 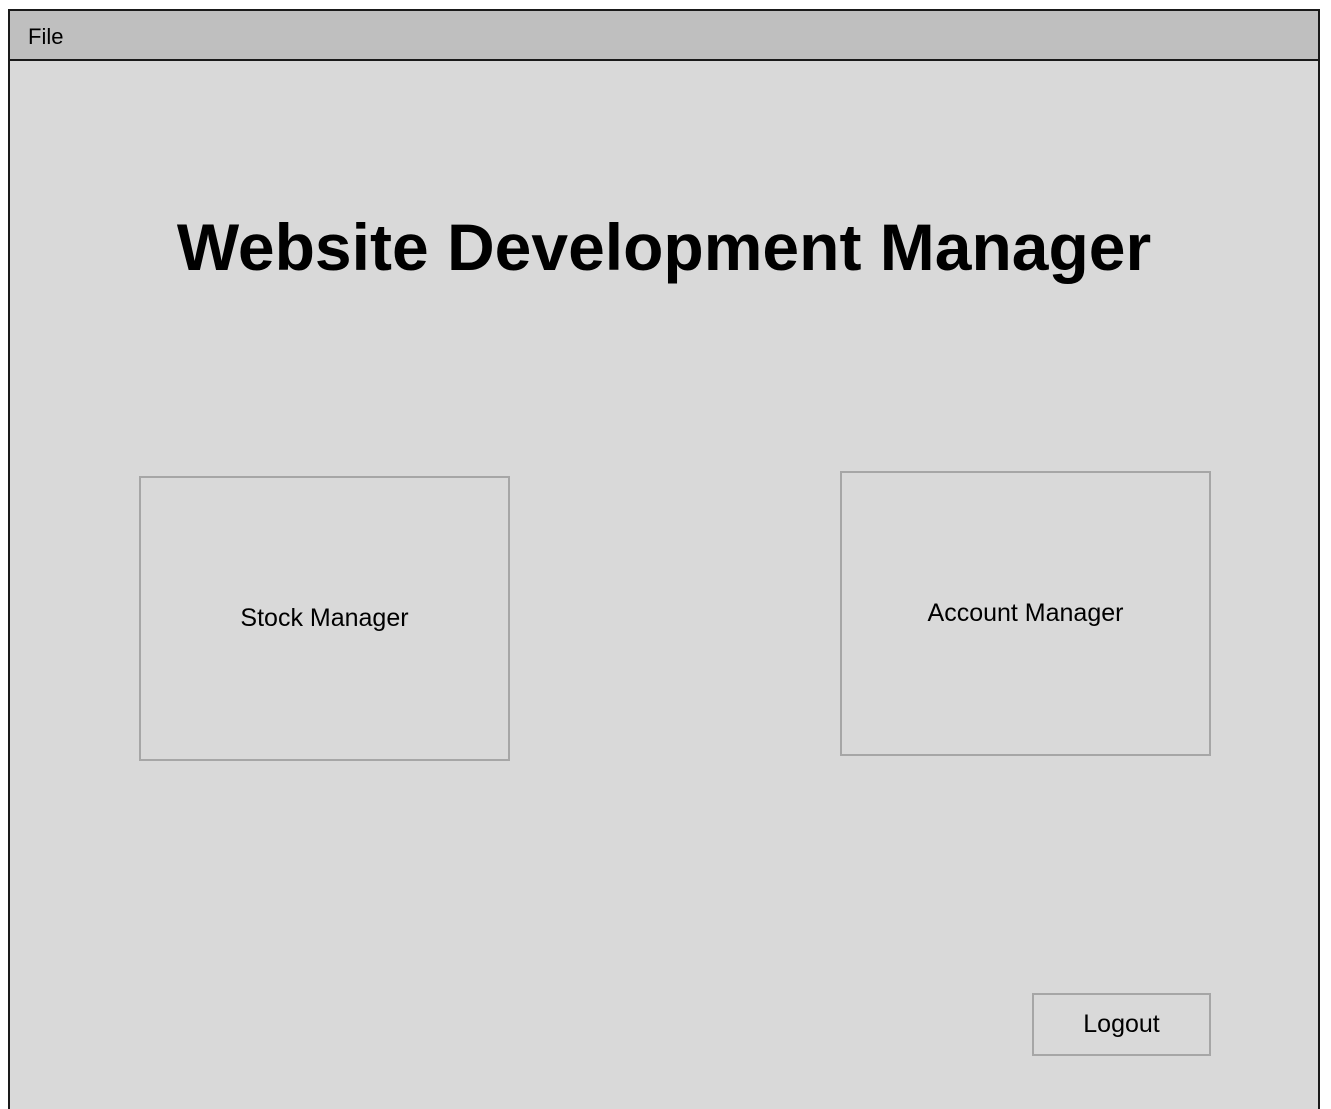 I want to click on logout-button: Logout, so click(x=1121, y=1024).